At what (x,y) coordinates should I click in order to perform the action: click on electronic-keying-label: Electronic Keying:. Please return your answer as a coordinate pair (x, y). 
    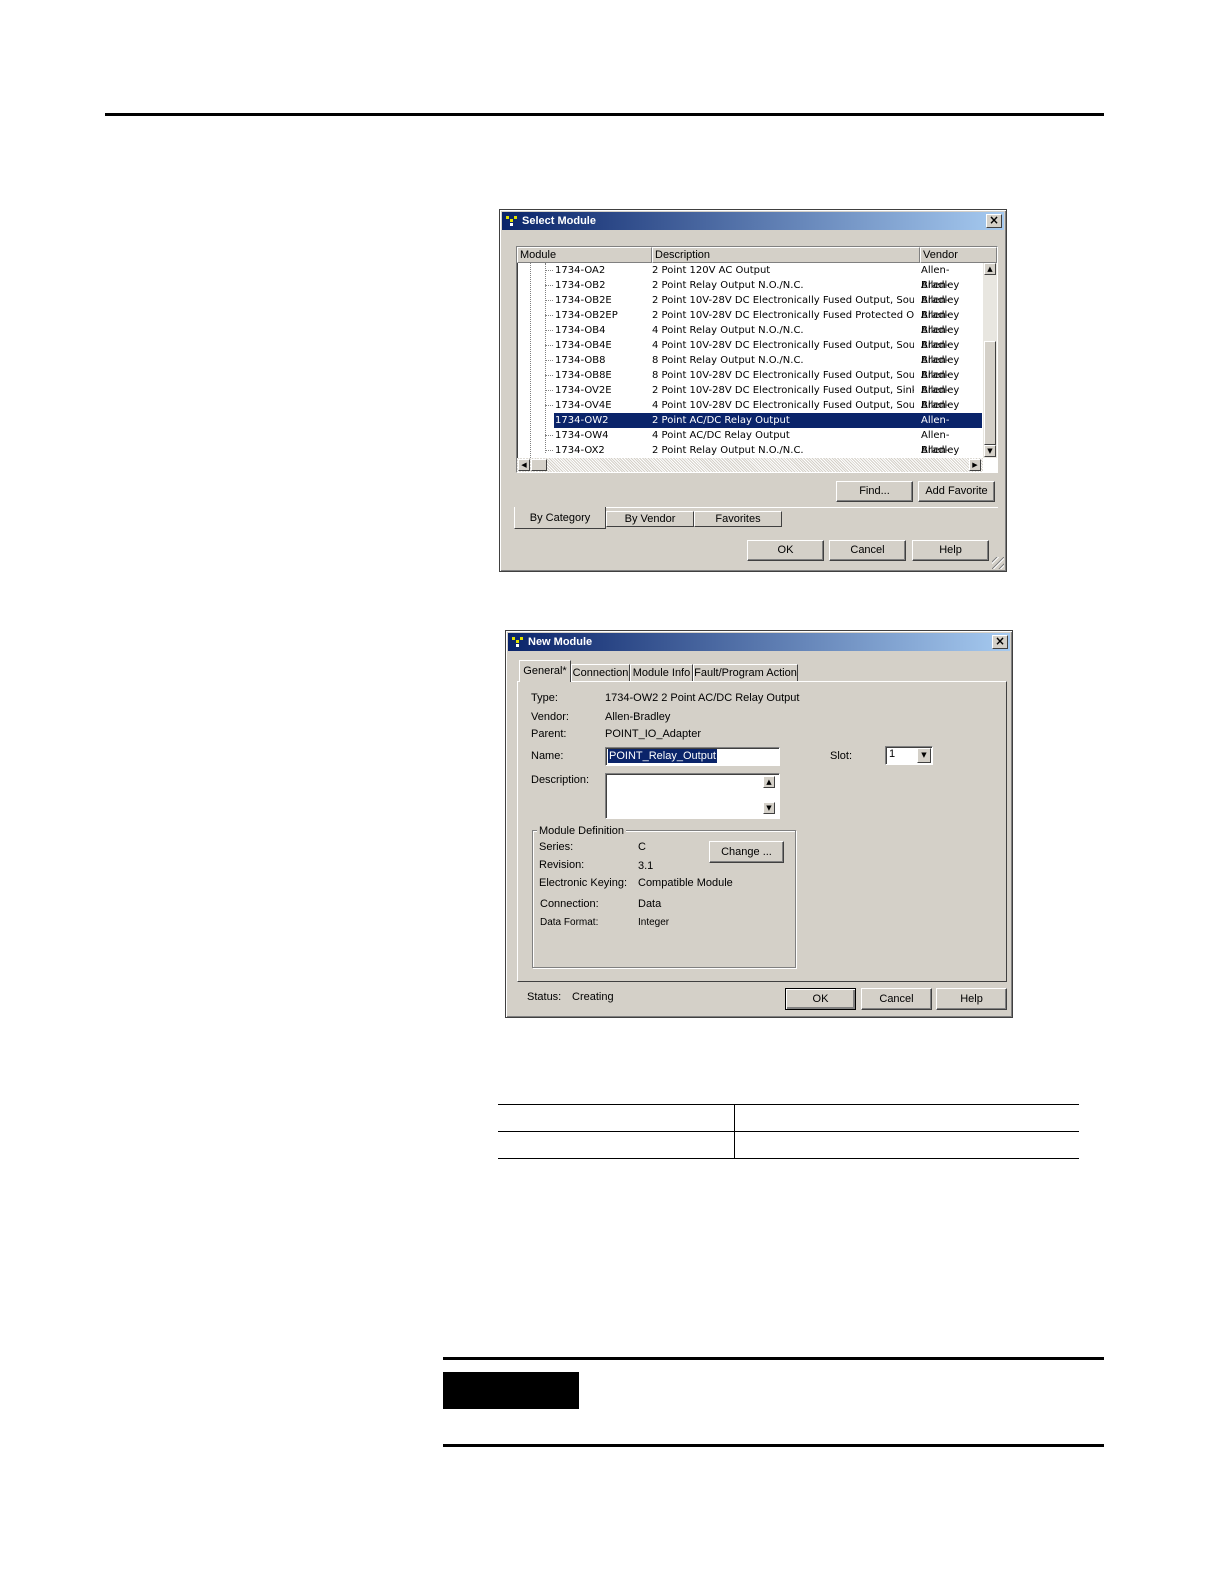
    Looking at the image, I should click on (583, 883).